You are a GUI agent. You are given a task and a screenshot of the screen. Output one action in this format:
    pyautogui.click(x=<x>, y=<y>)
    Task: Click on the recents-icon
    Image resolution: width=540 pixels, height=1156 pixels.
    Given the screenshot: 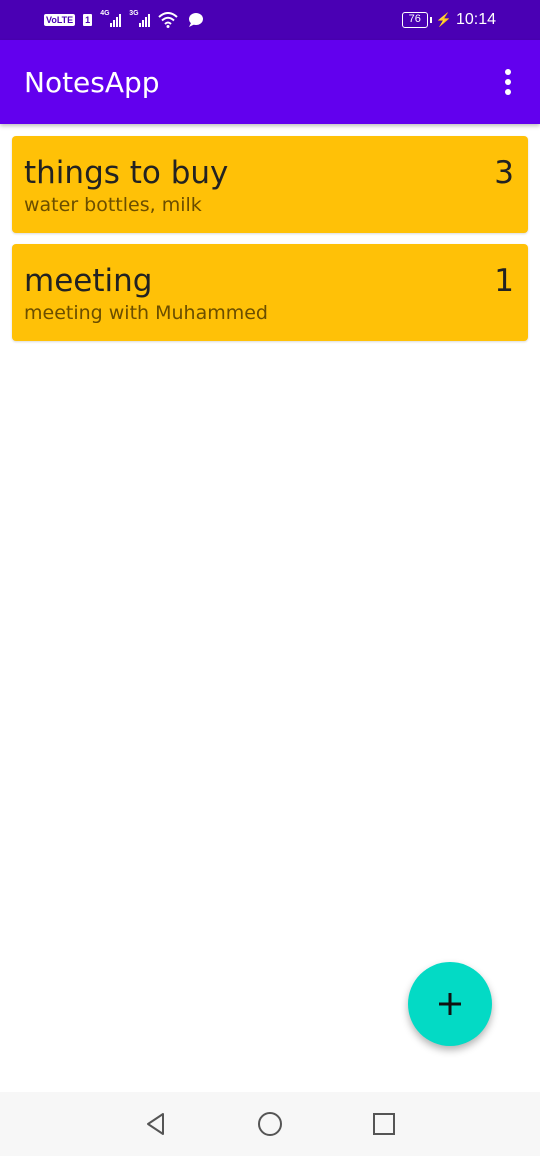 What is the action you would take?
    pyautogui.click(x=384, y=1124)
    